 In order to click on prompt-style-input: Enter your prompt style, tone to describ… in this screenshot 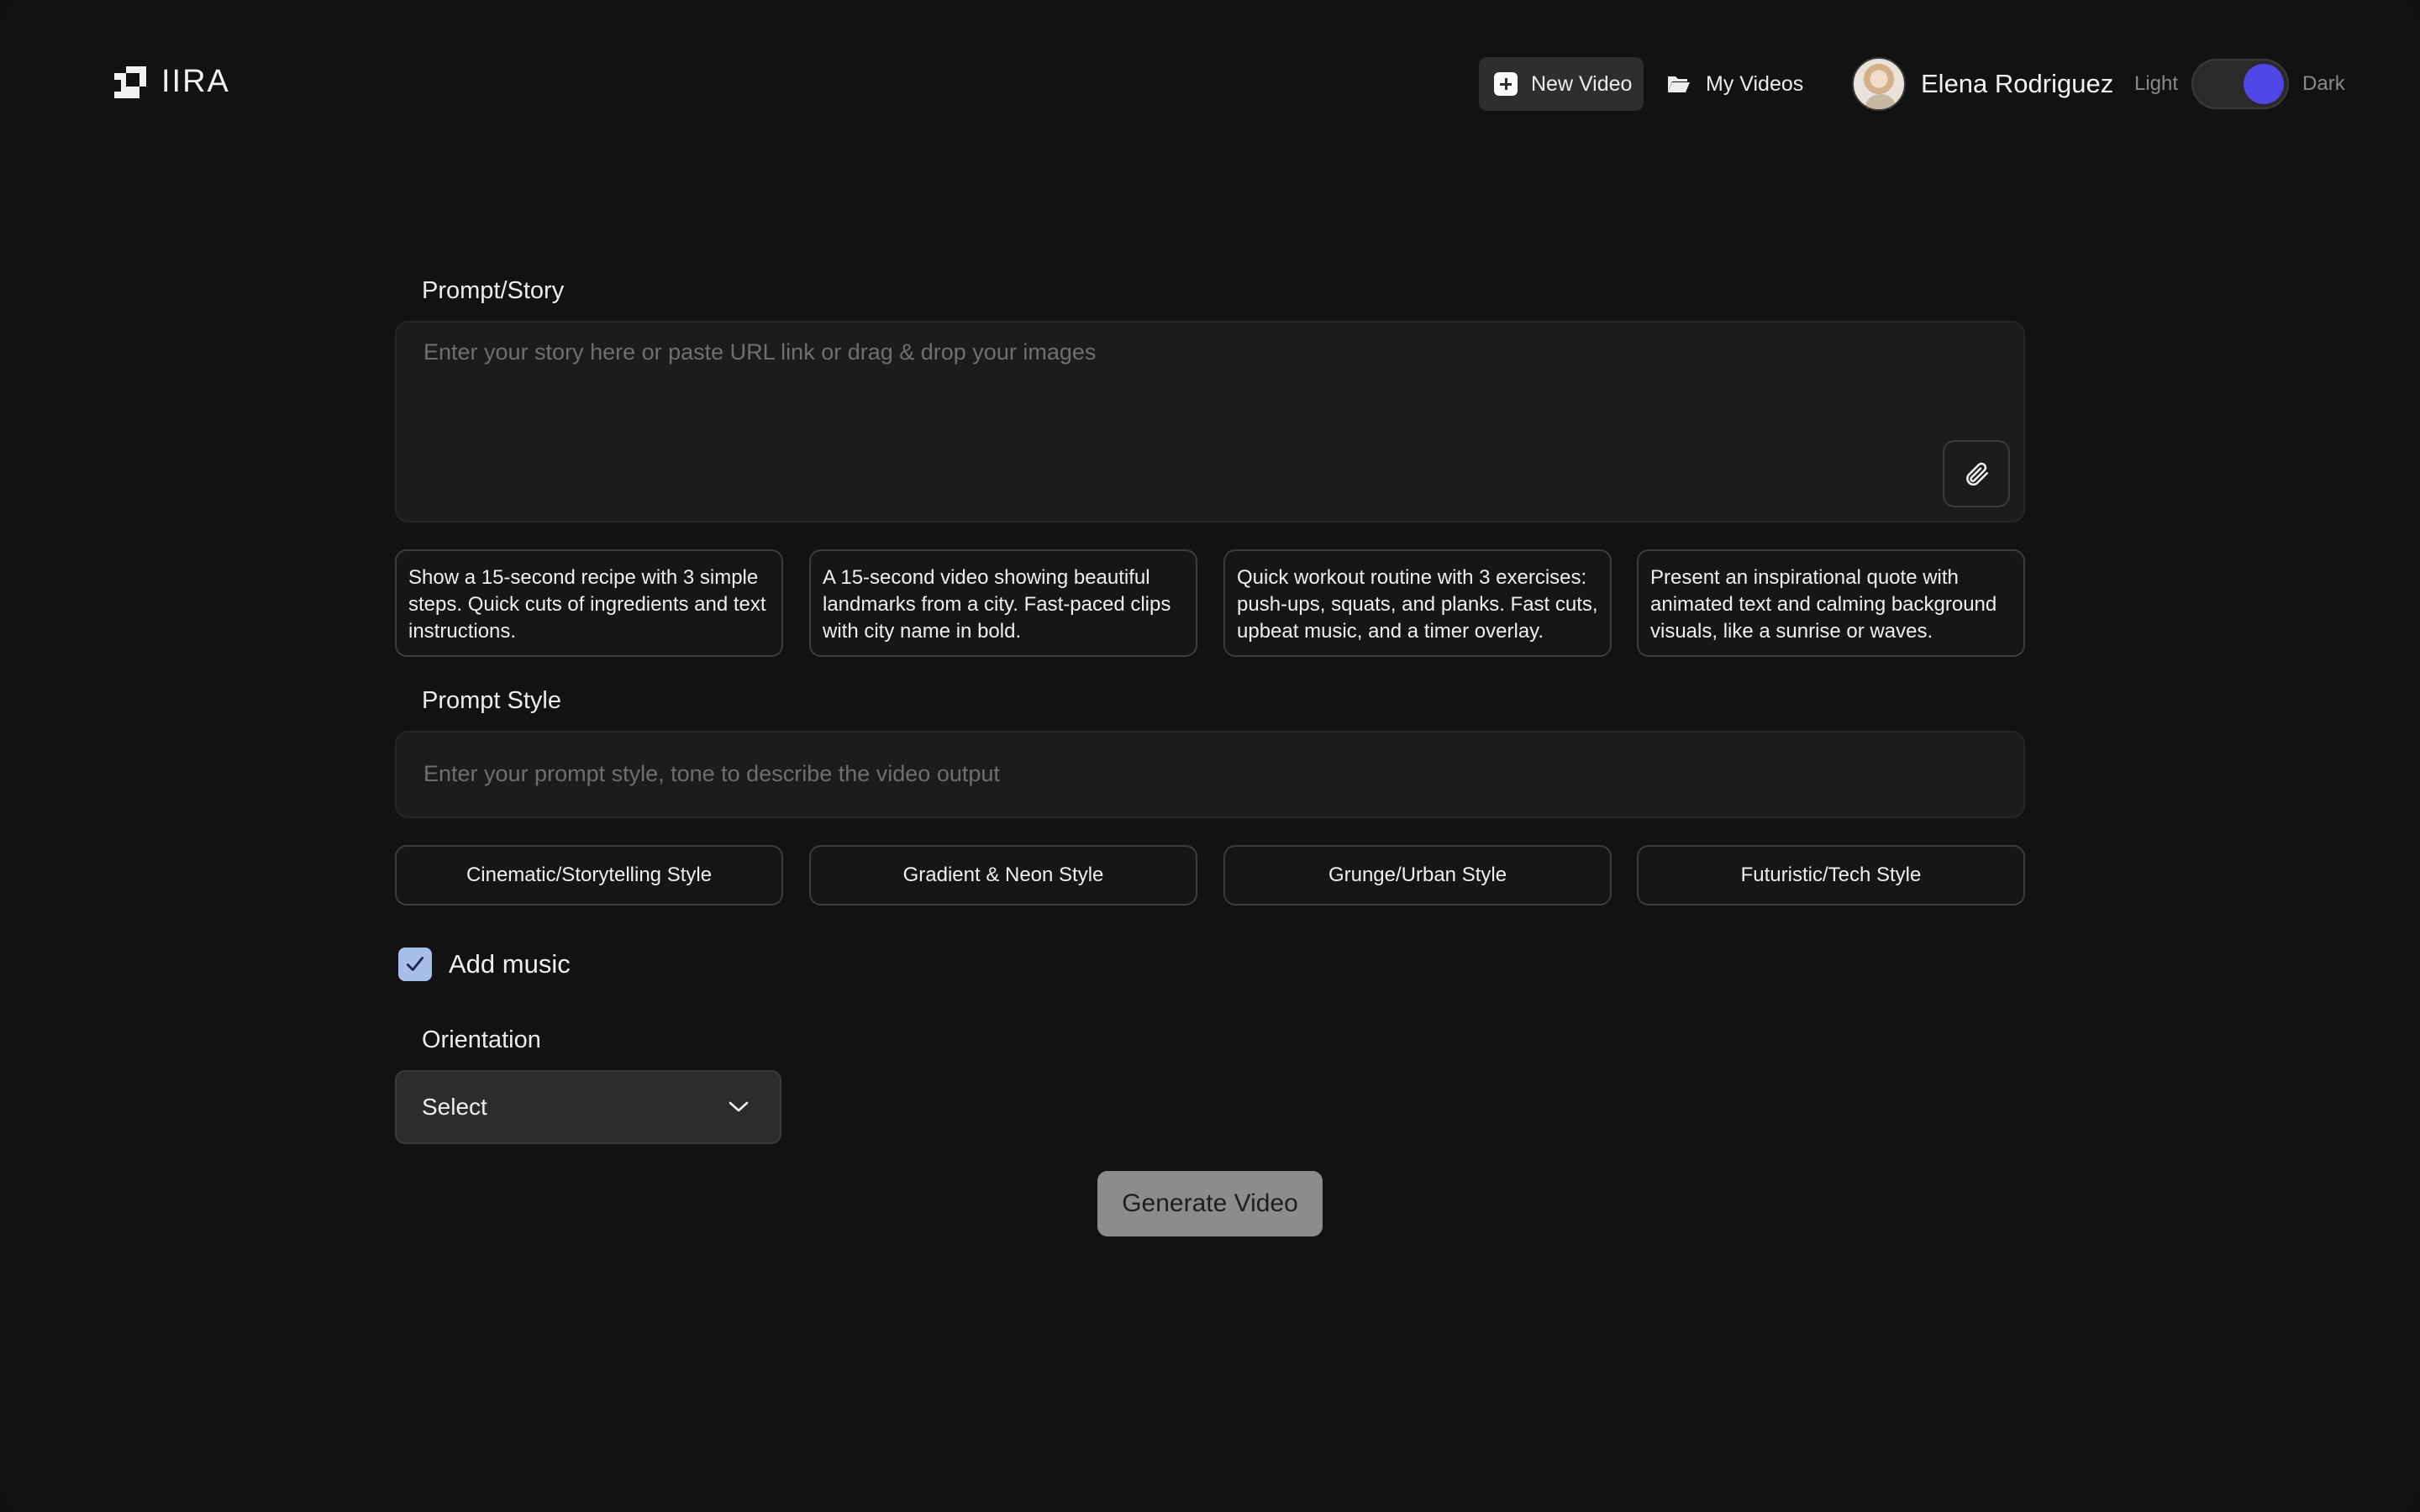, I will do `click(1210, 774)`.